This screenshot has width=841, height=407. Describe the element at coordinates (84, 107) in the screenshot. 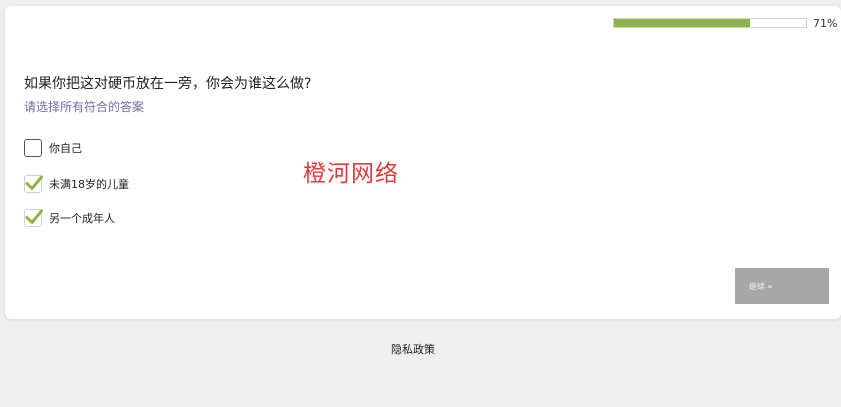

I see `question-instruction: 请选择所有符合的答案` at that location.